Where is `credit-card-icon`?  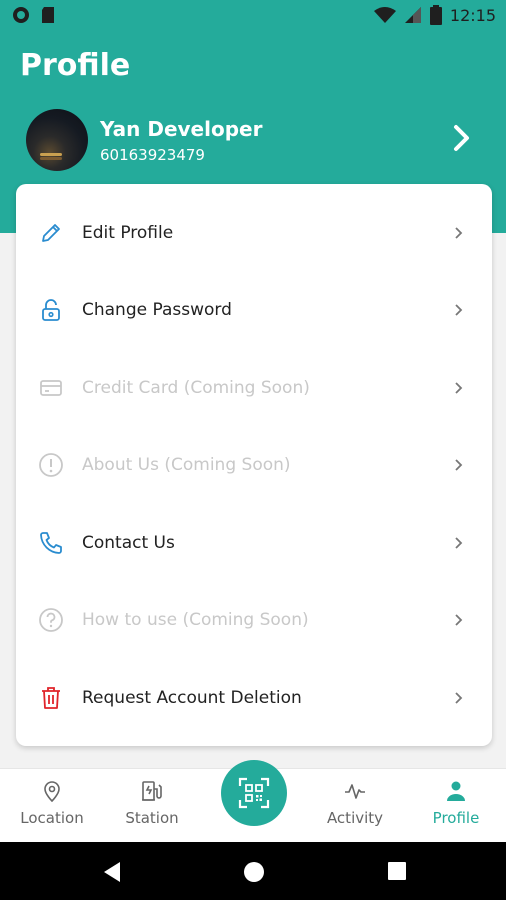 credit-card-icon is located at coordinates (51, 388).